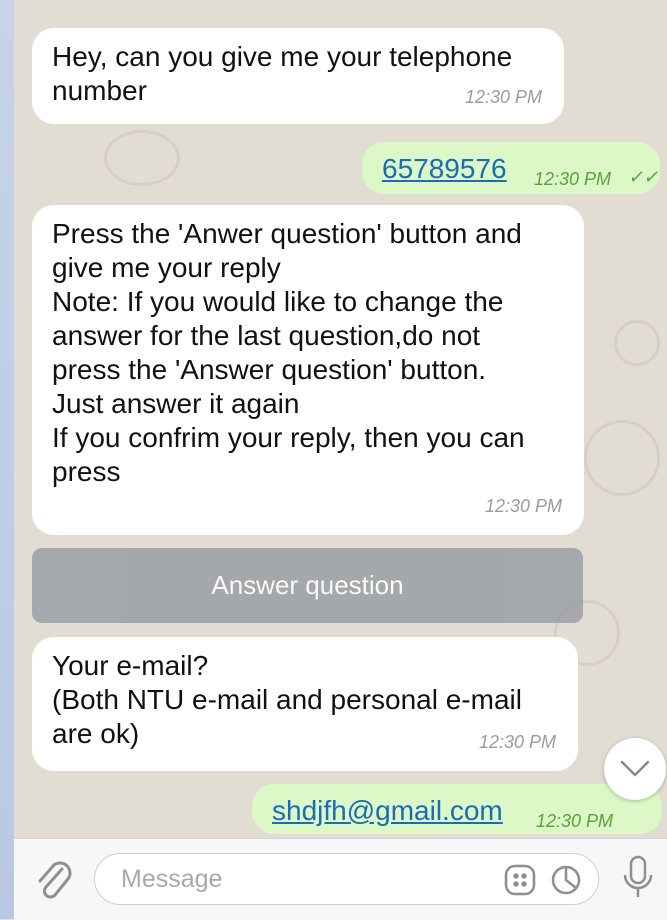  I want to click on message-line: Note: If you would like to change the, so click(278, 301).